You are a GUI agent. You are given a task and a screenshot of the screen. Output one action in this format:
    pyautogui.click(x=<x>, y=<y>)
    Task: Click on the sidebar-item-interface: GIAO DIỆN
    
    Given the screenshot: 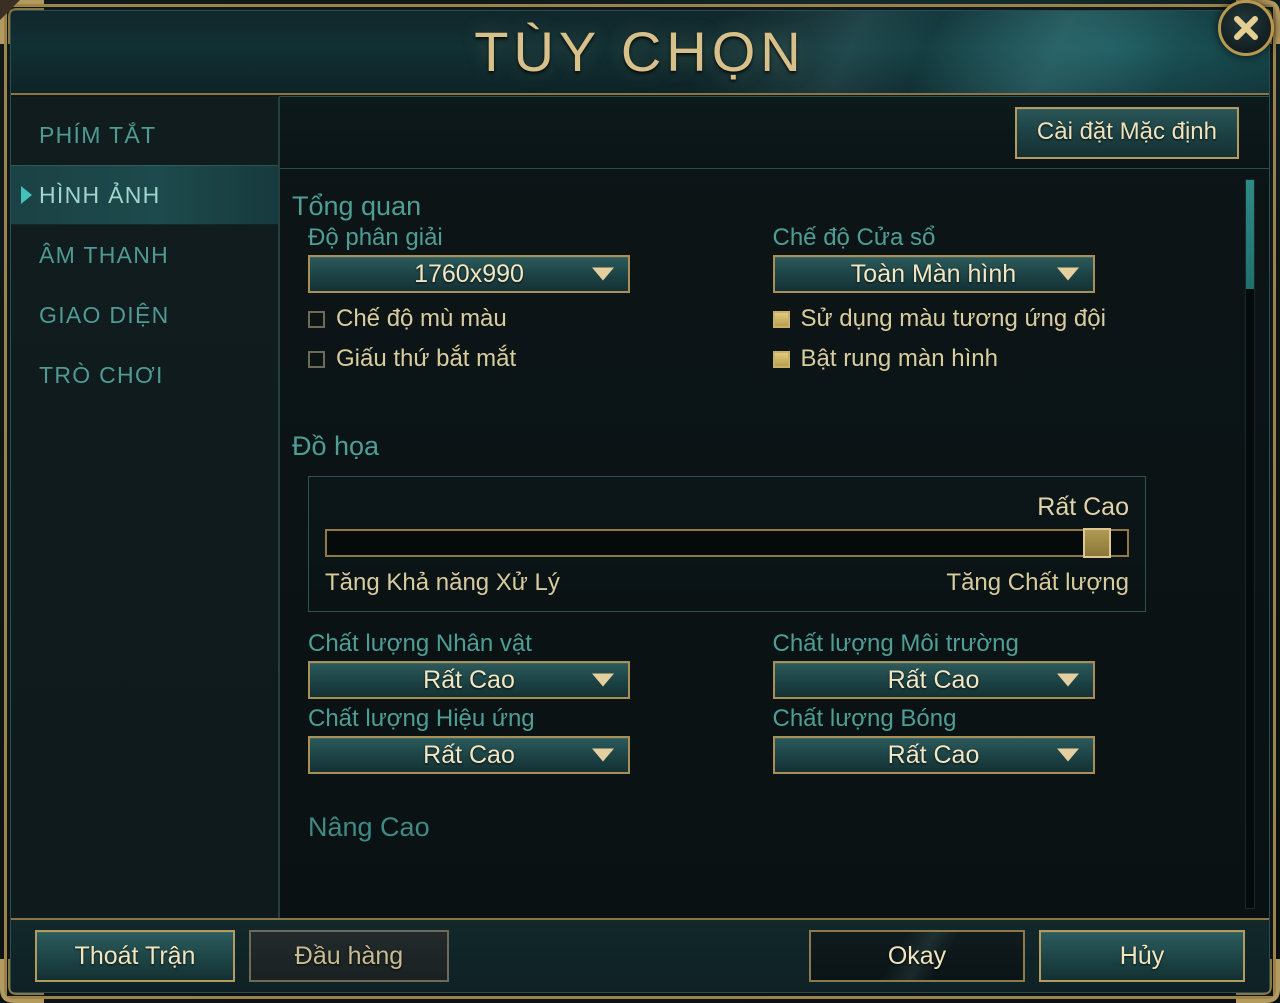 What is the action you would take?
    pyautogui.click(x=144, y=315)
    